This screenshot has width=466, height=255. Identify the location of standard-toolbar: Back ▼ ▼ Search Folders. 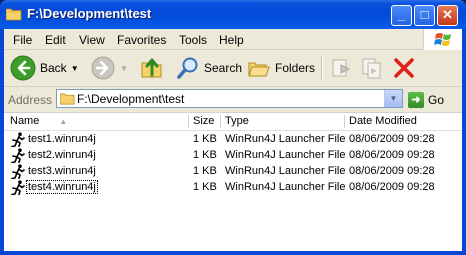
(233, 68).